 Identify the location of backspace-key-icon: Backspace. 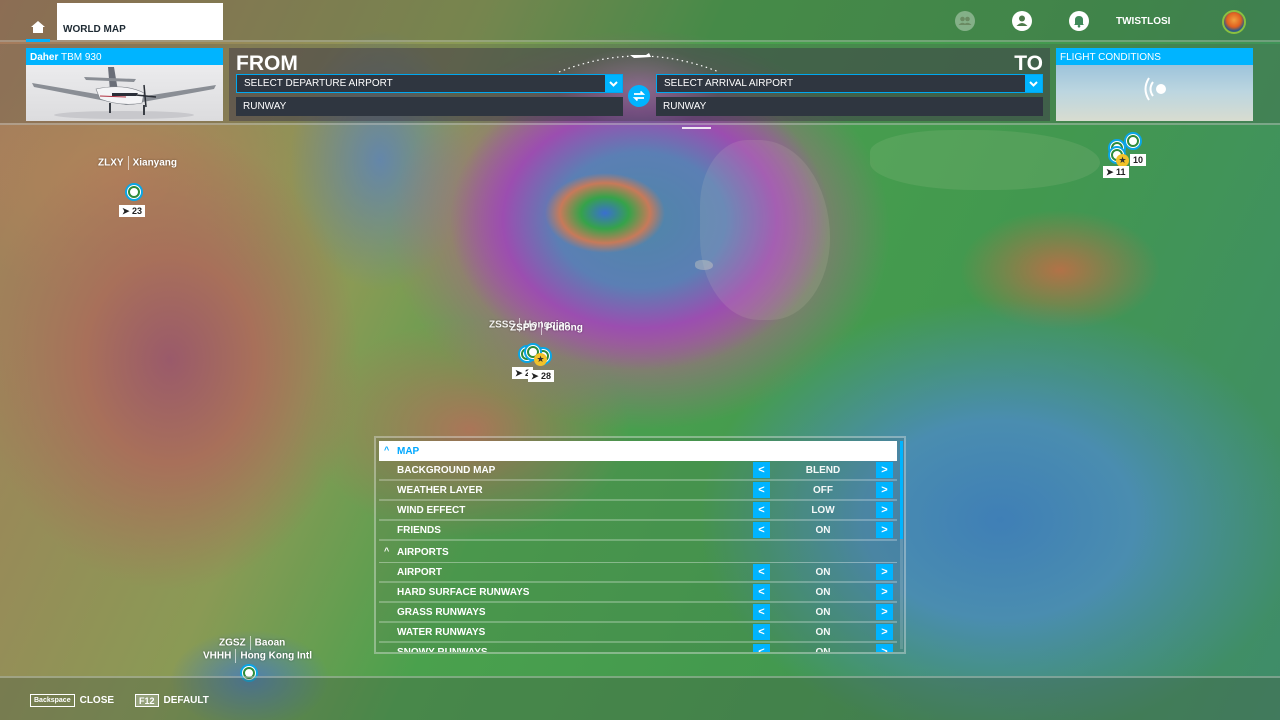
(52, 700).